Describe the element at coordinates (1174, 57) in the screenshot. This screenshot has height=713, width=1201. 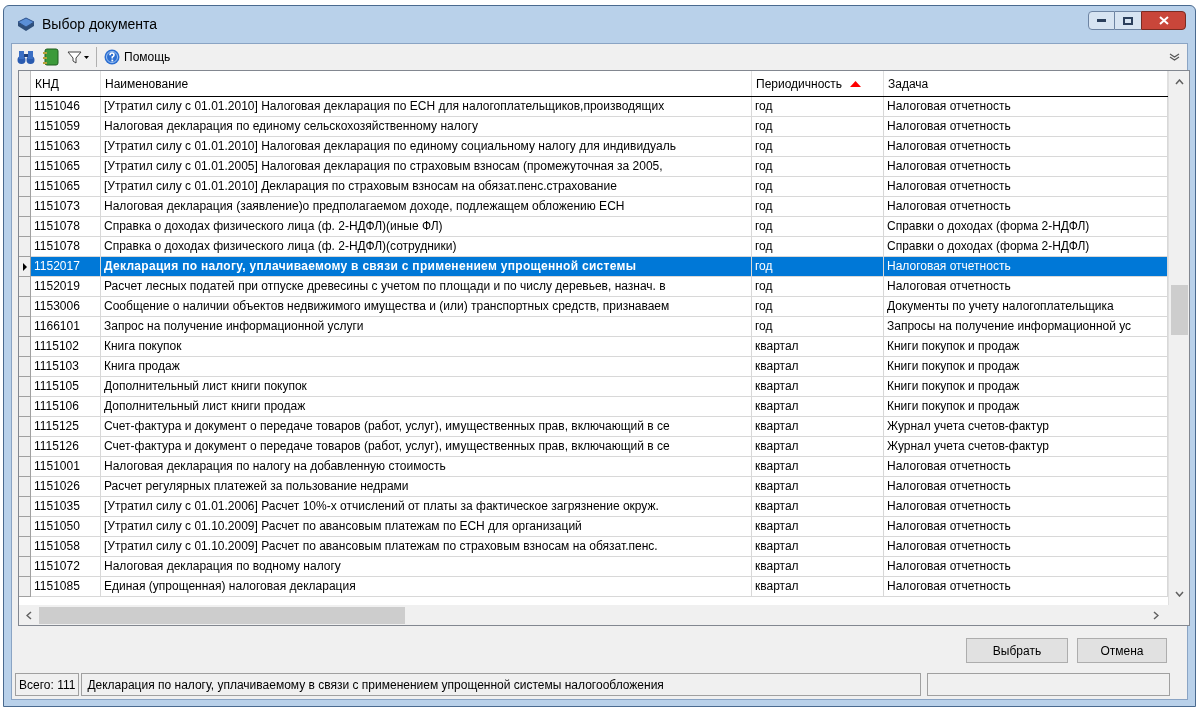
I see `chevron-down-icon` at that location.